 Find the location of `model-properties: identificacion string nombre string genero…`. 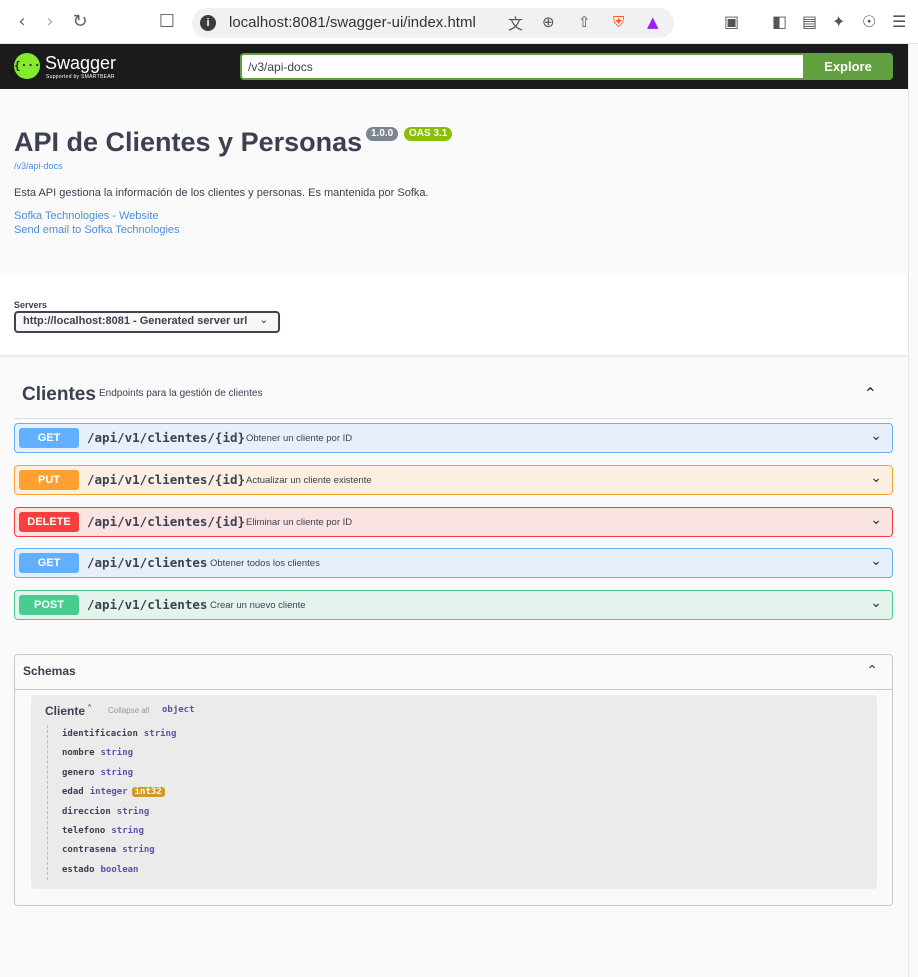

model-properties: identificacion string nombre string genero… is located at coordinates (247, 803).